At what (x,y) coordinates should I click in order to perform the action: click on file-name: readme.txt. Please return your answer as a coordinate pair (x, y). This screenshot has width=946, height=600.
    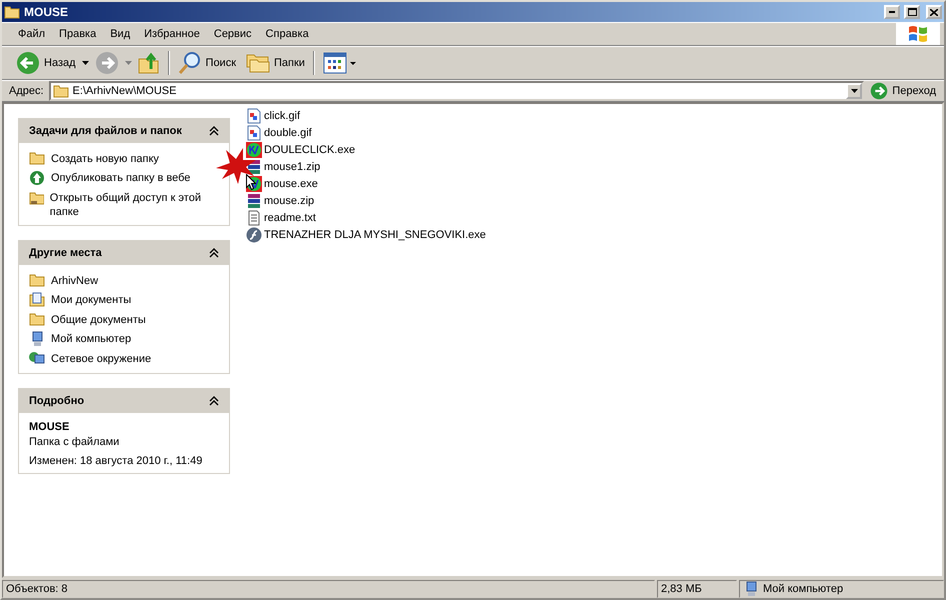
    Looking at the image, I should click on (290, 218).